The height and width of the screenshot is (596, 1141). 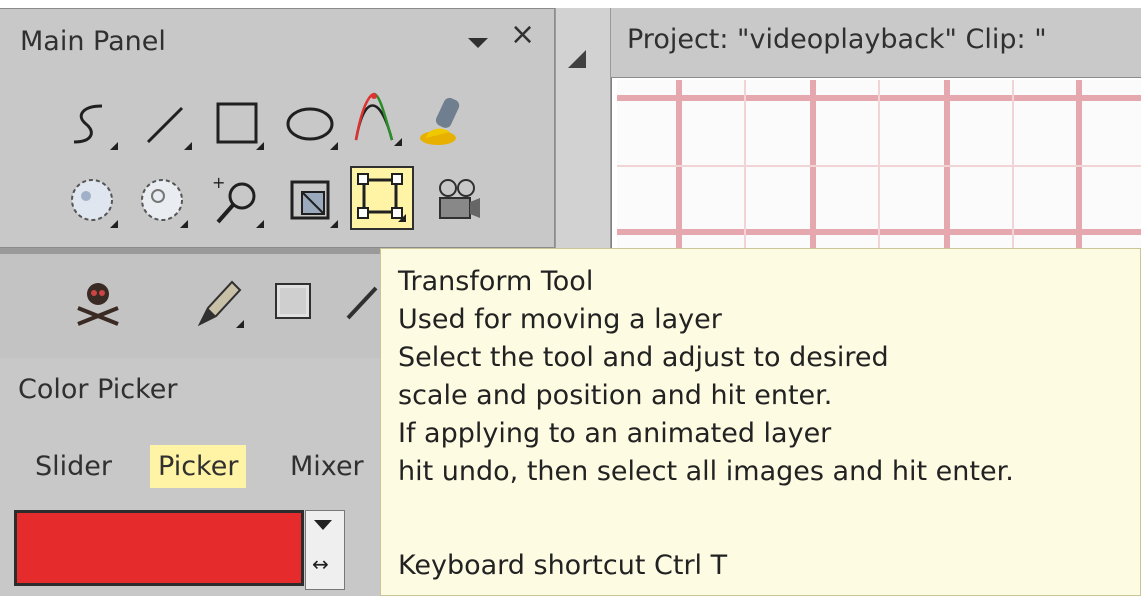 I want to click on lasso-selection-icon, so click(x=92, y=202).